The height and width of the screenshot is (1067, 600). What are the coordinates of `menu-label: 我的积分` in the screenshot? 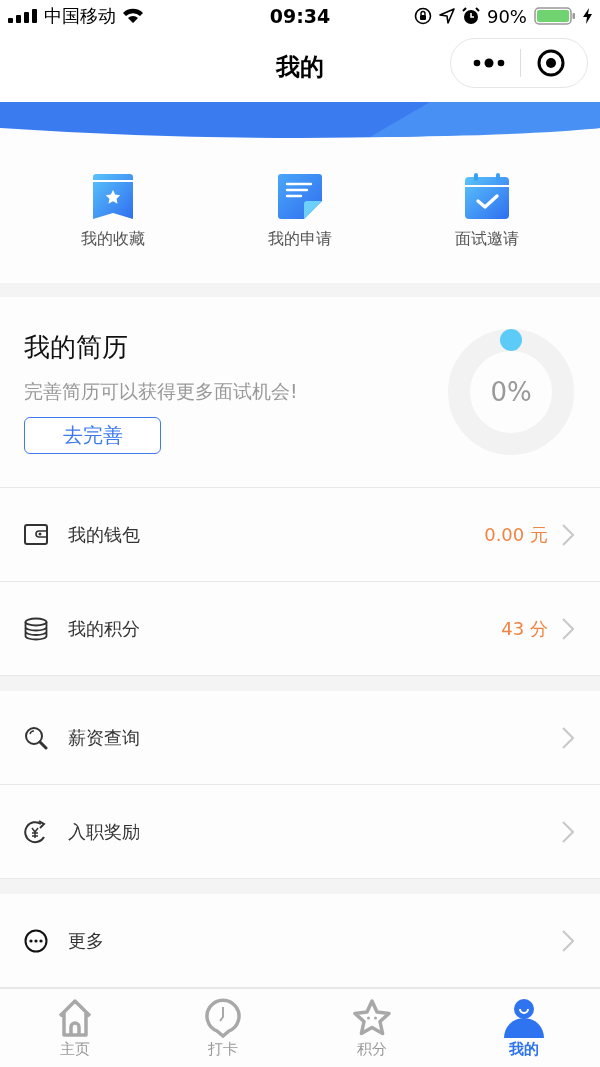 It's located at (104, 628).